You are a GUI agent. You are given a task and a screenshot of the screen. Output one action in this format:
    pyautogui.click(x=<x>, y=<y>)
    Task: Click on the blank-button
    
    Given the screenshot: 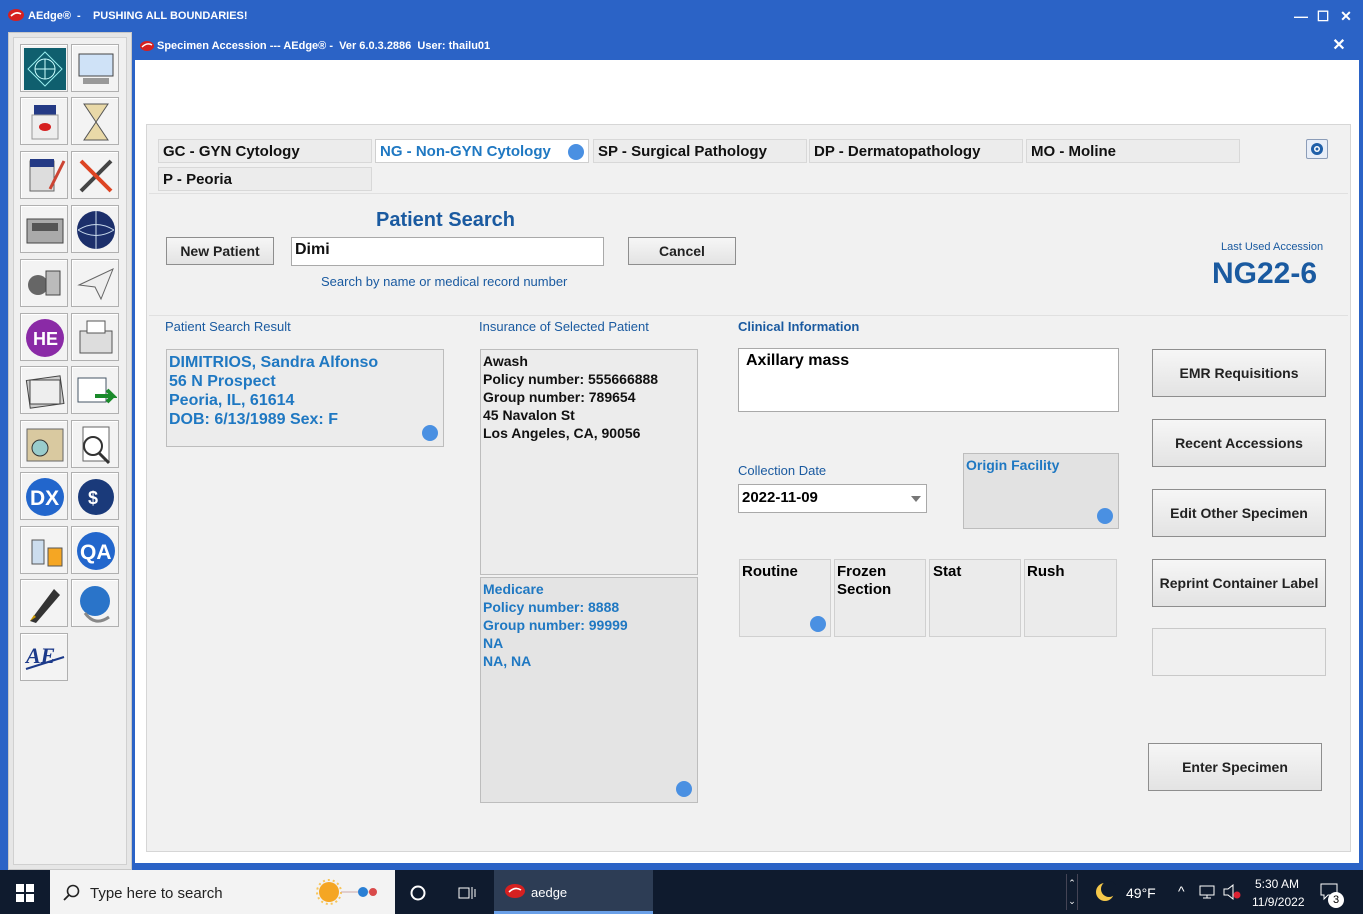 What is the action you would take?
    pyautogui.click(x=1239, y=652)
    